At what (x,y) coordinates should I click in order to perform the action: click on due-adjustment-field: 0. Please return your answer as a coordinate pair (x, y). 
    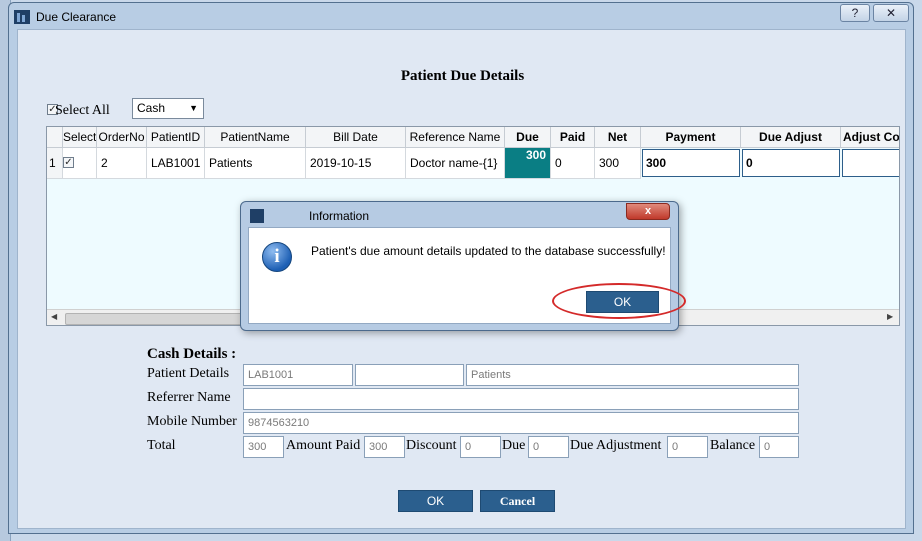
    Looking at the image, I should click on (687, 447).